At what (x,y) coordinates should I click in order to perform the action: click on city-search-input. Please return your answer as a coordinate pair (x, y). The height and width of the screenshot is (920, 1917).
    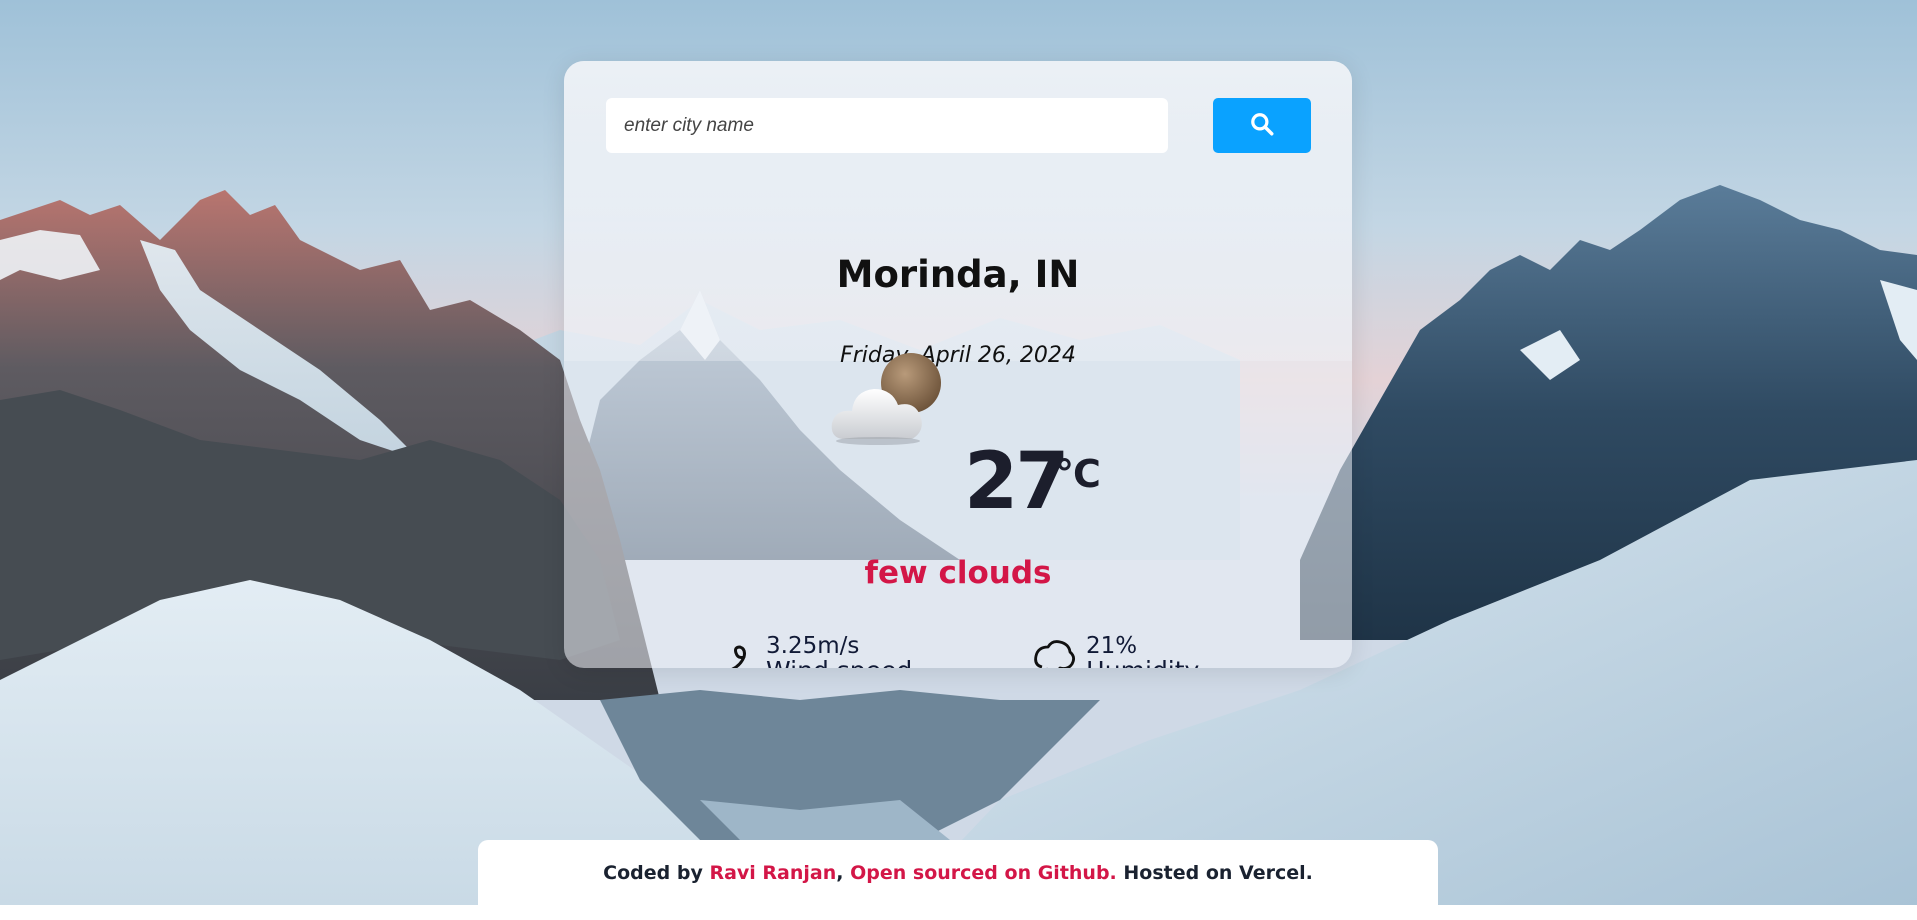
    Looking at the image, I should click on (887, 125).